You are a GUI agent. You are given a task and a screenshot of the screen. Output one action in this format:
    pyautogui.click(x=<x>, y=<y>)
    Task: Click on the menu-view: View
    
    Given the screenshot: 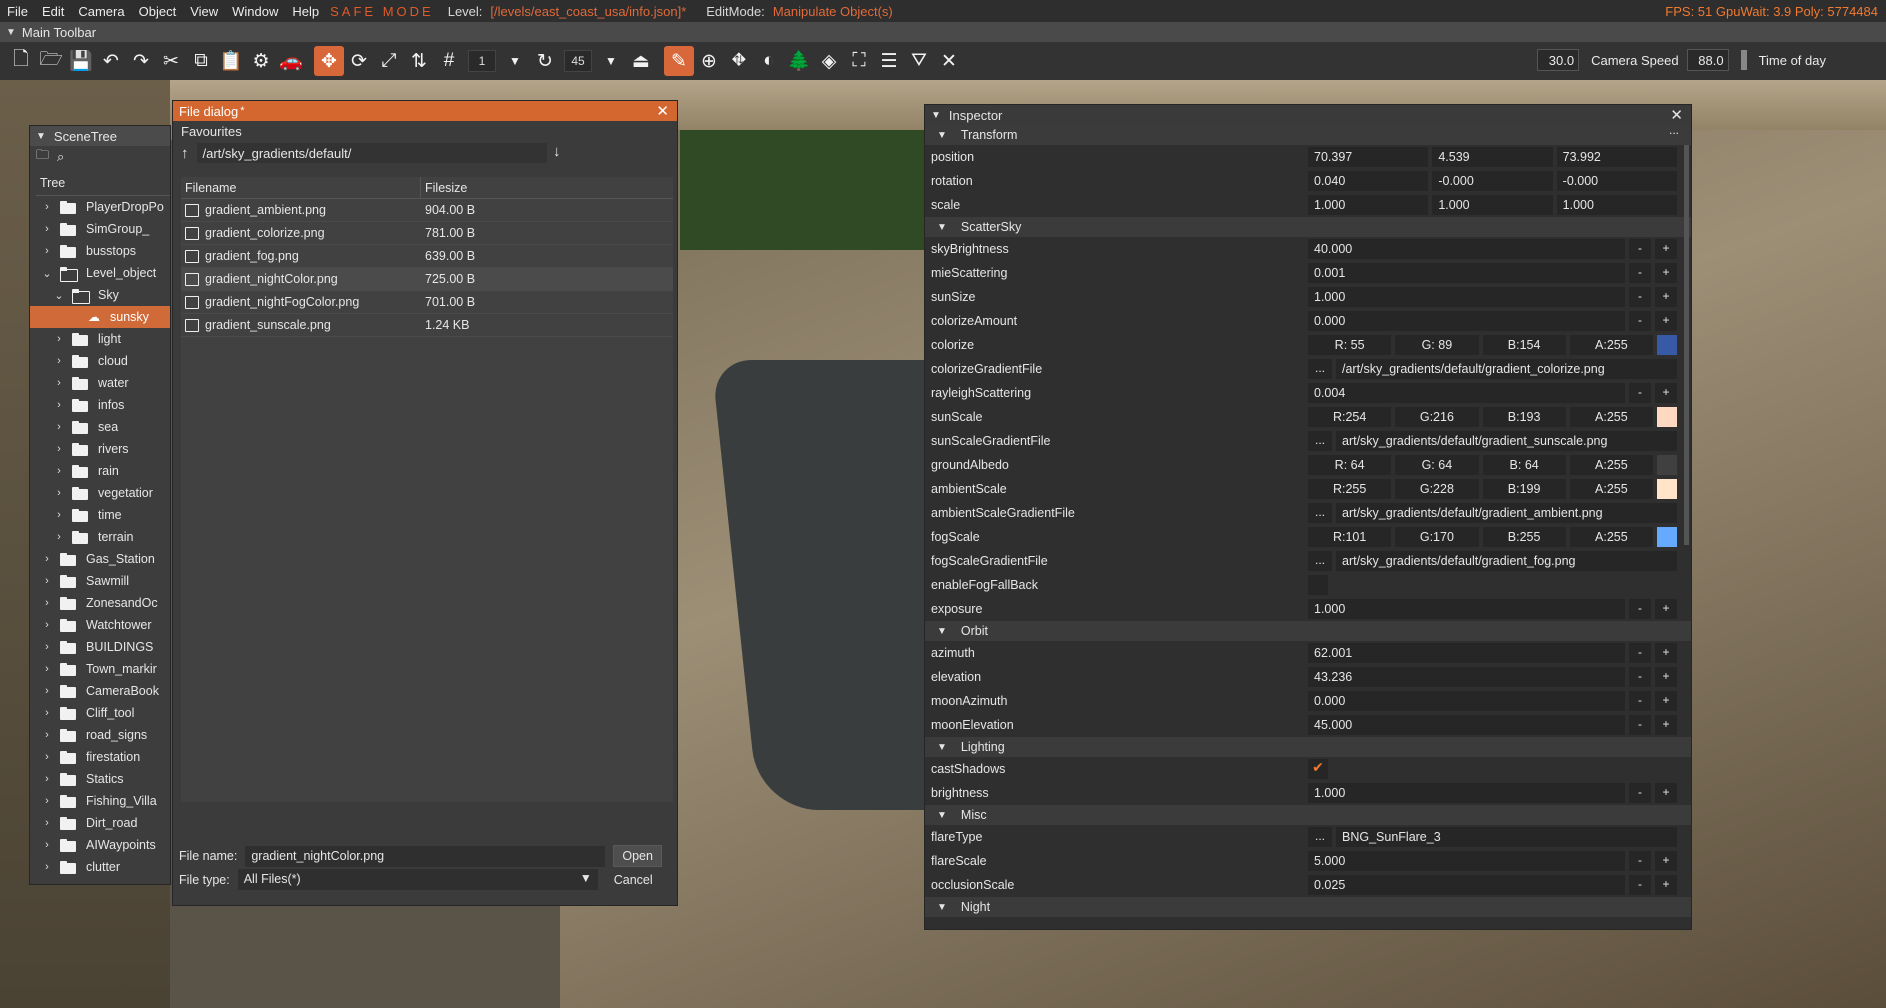 What is the action you would take?
    pyautogui.click(x=204, y=11)
    